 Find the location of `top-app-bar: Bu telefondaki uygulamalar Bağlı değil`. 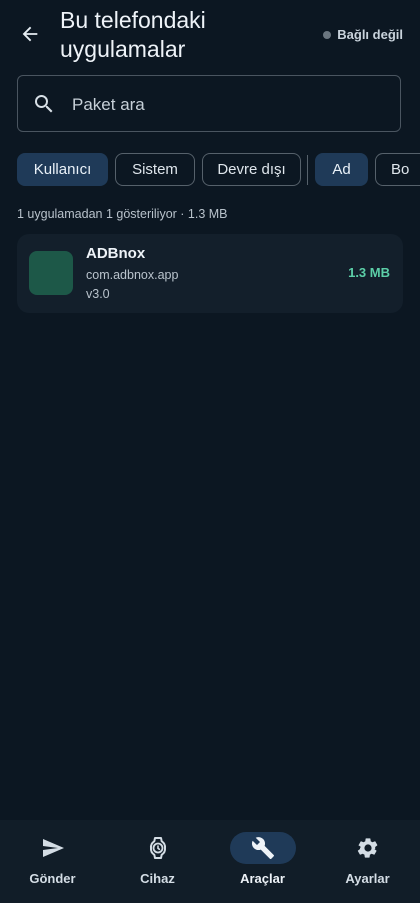

top-app-bar: Bu telefondaki uygulamalar Bağlı değil is located at coordinates (210, 35).